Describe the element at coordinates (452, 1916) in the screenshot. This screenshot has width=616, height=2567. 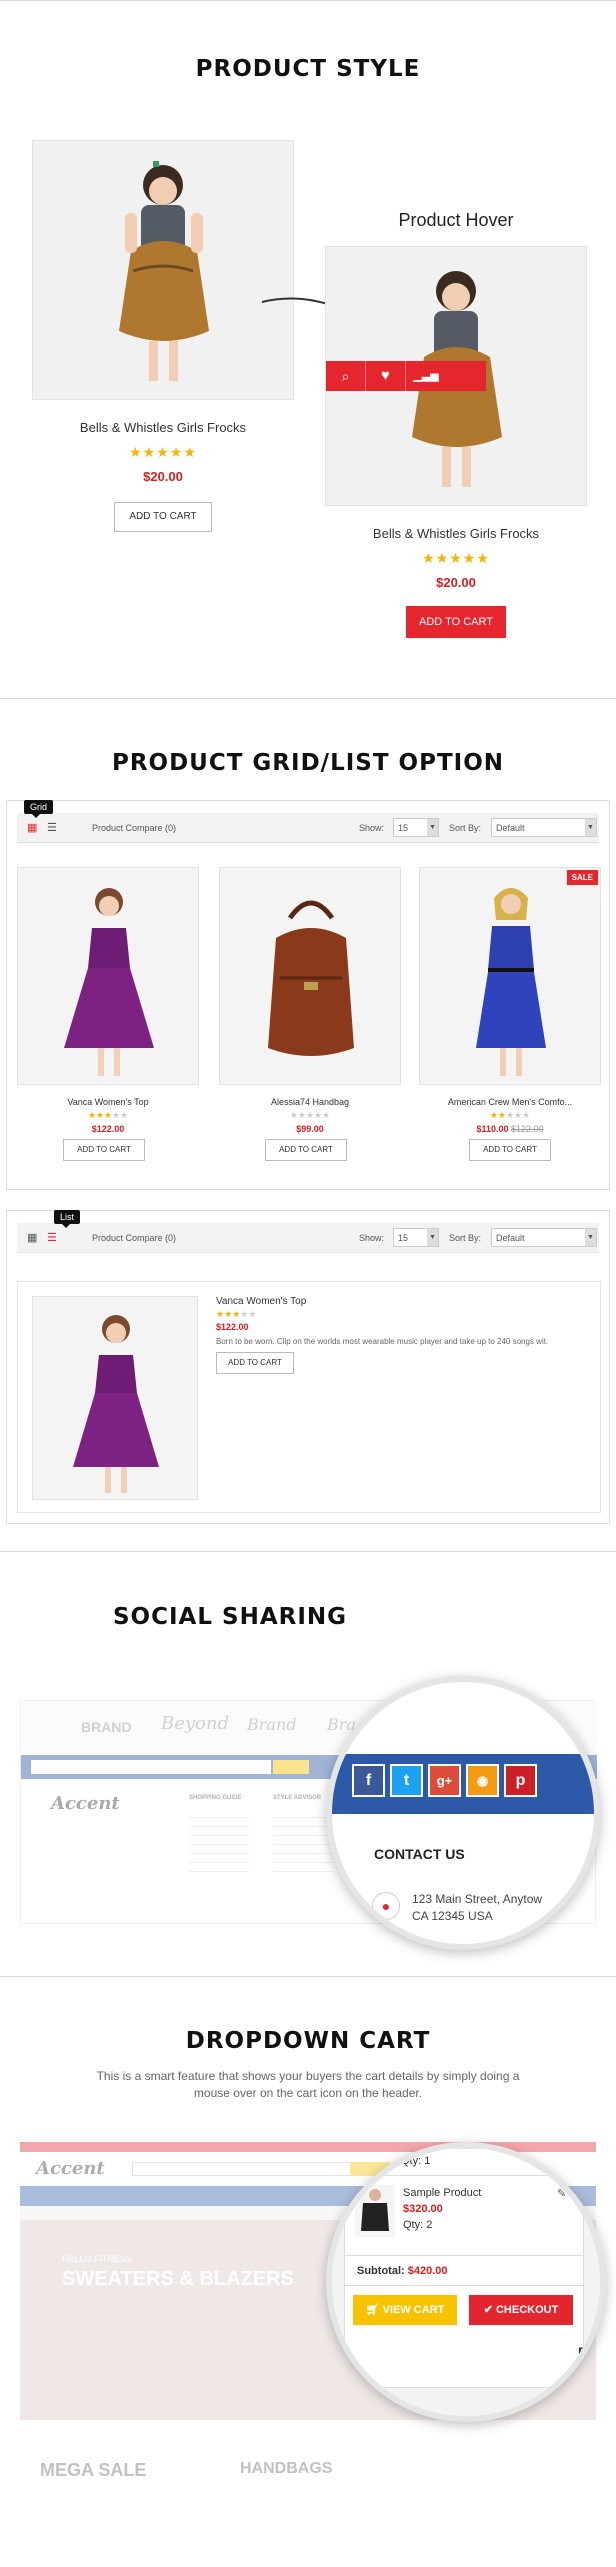
I see `address-line-2: CA 12345 USA` at that location.